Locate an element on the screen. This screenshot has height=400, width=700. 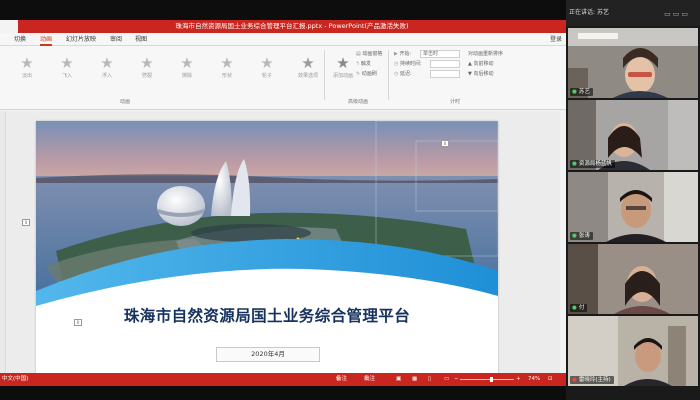
effect-split: ★ 劈裂 is located at coordinates (147, 72).